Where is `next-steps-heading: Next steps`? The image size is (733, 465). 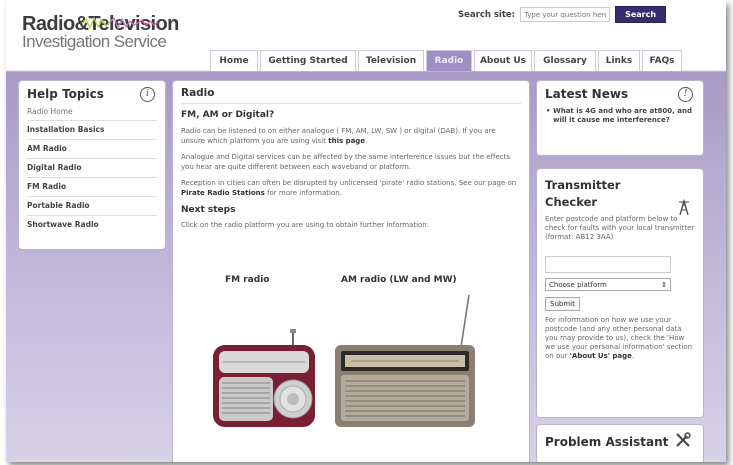
next-steps-heading: Next steps is located at coordinates (208, 210).